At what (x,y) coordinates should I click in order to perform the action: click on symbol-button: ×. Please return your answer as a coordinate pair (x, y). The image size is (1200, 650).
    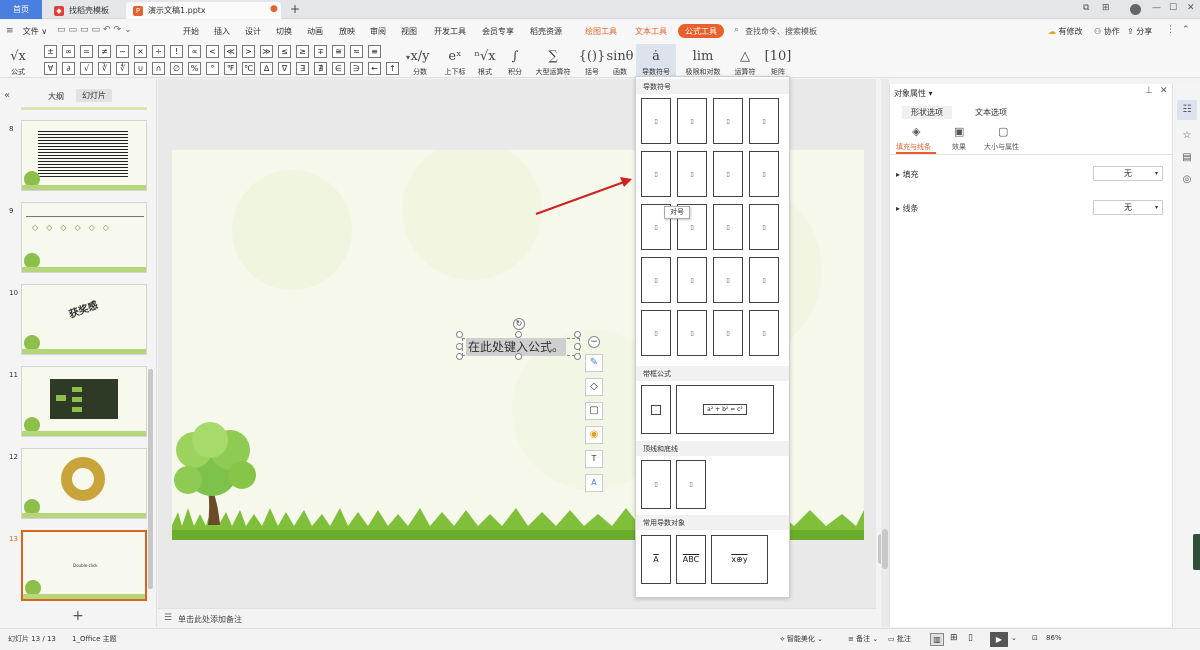
    Looking at the image, I should click on (140, 51).